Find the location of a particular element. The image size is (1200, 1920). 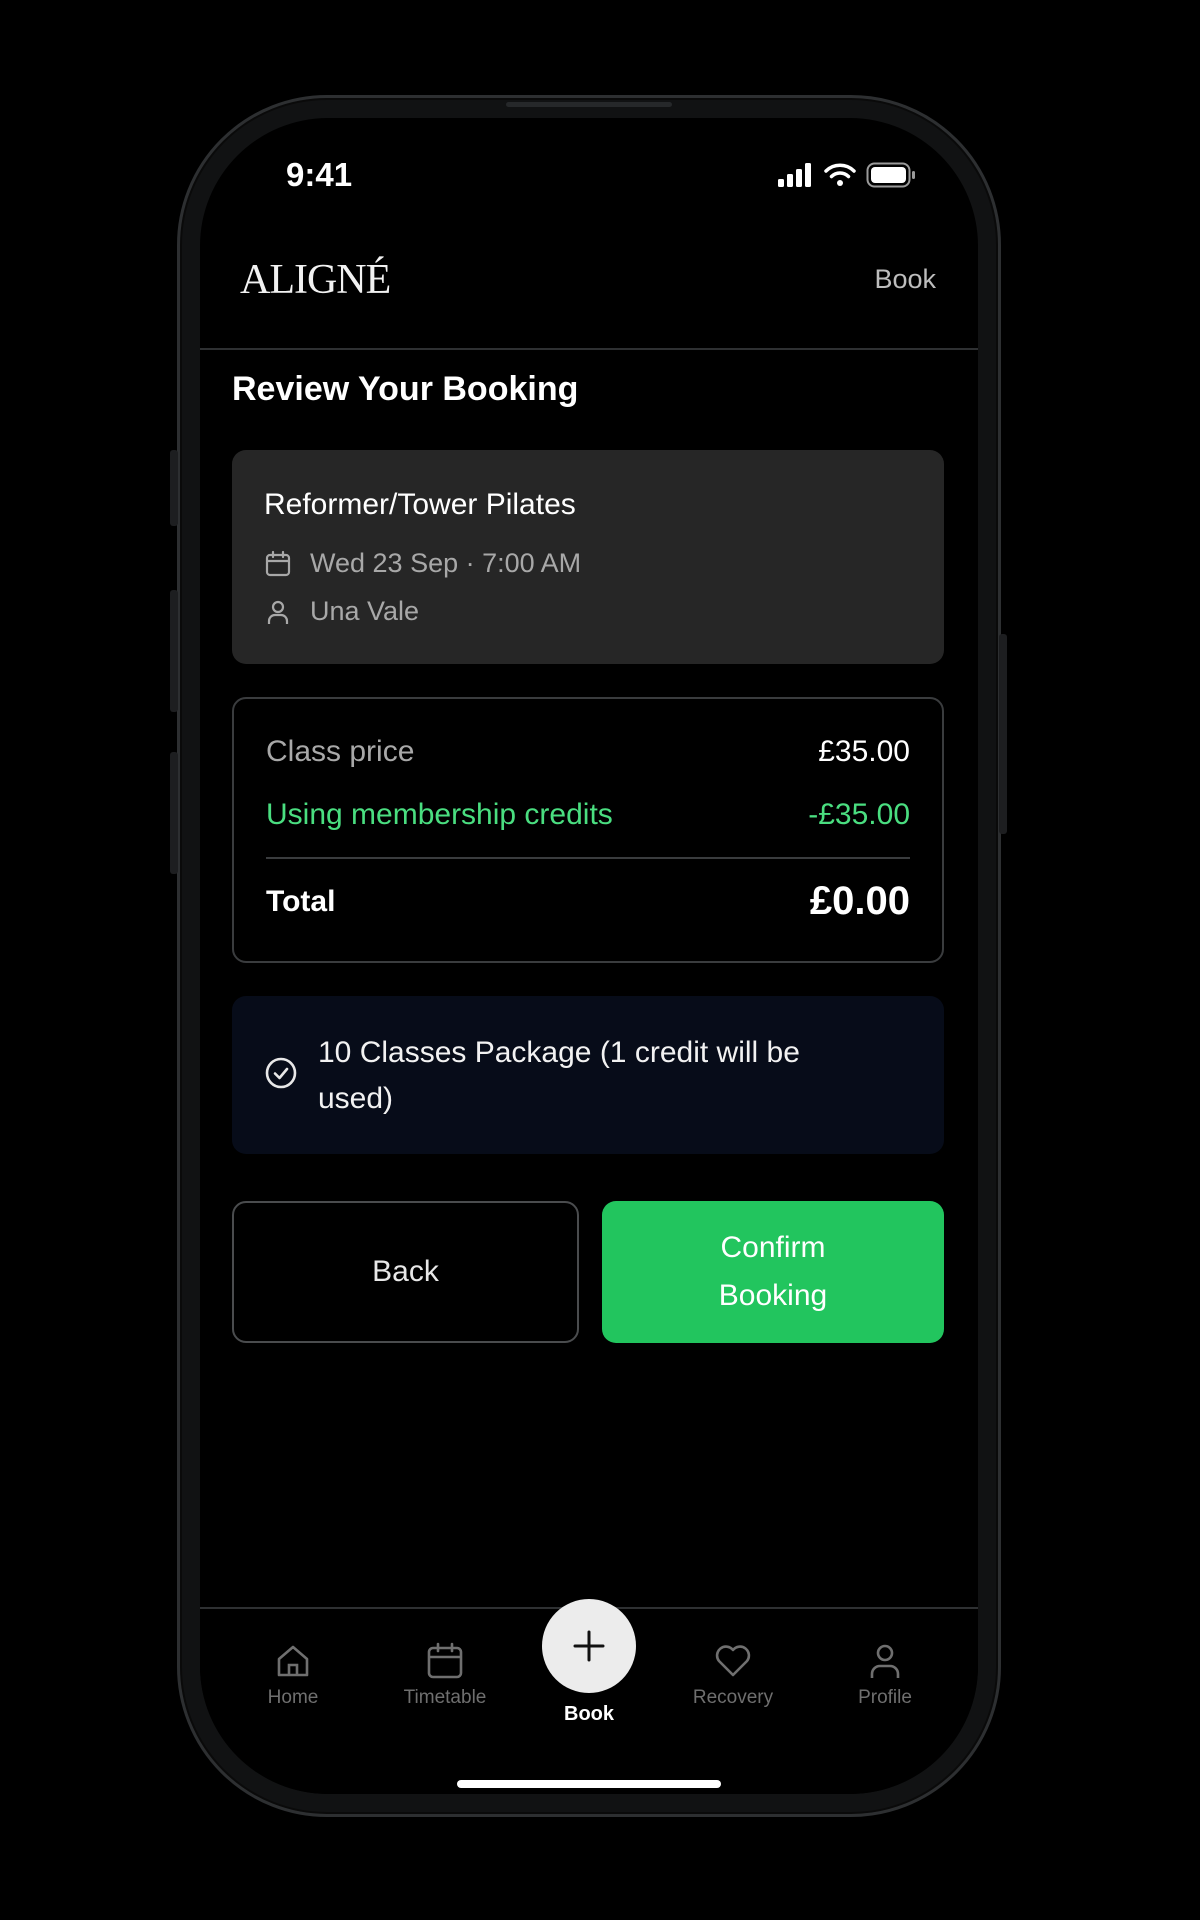

back-button: Back is located at coordinates (405, 1272).